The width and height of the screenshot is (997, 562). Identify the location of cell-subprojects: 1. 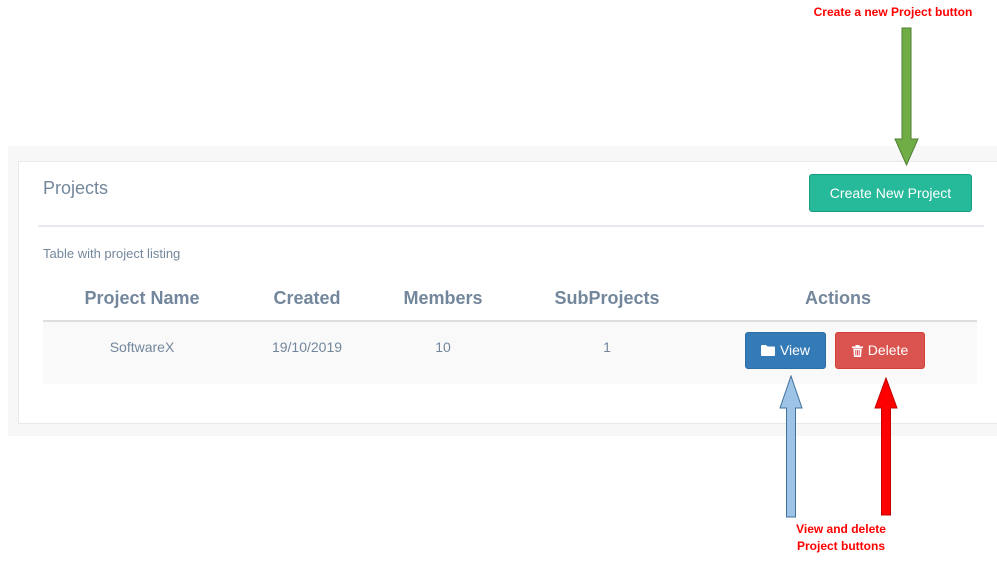
(607, 347).